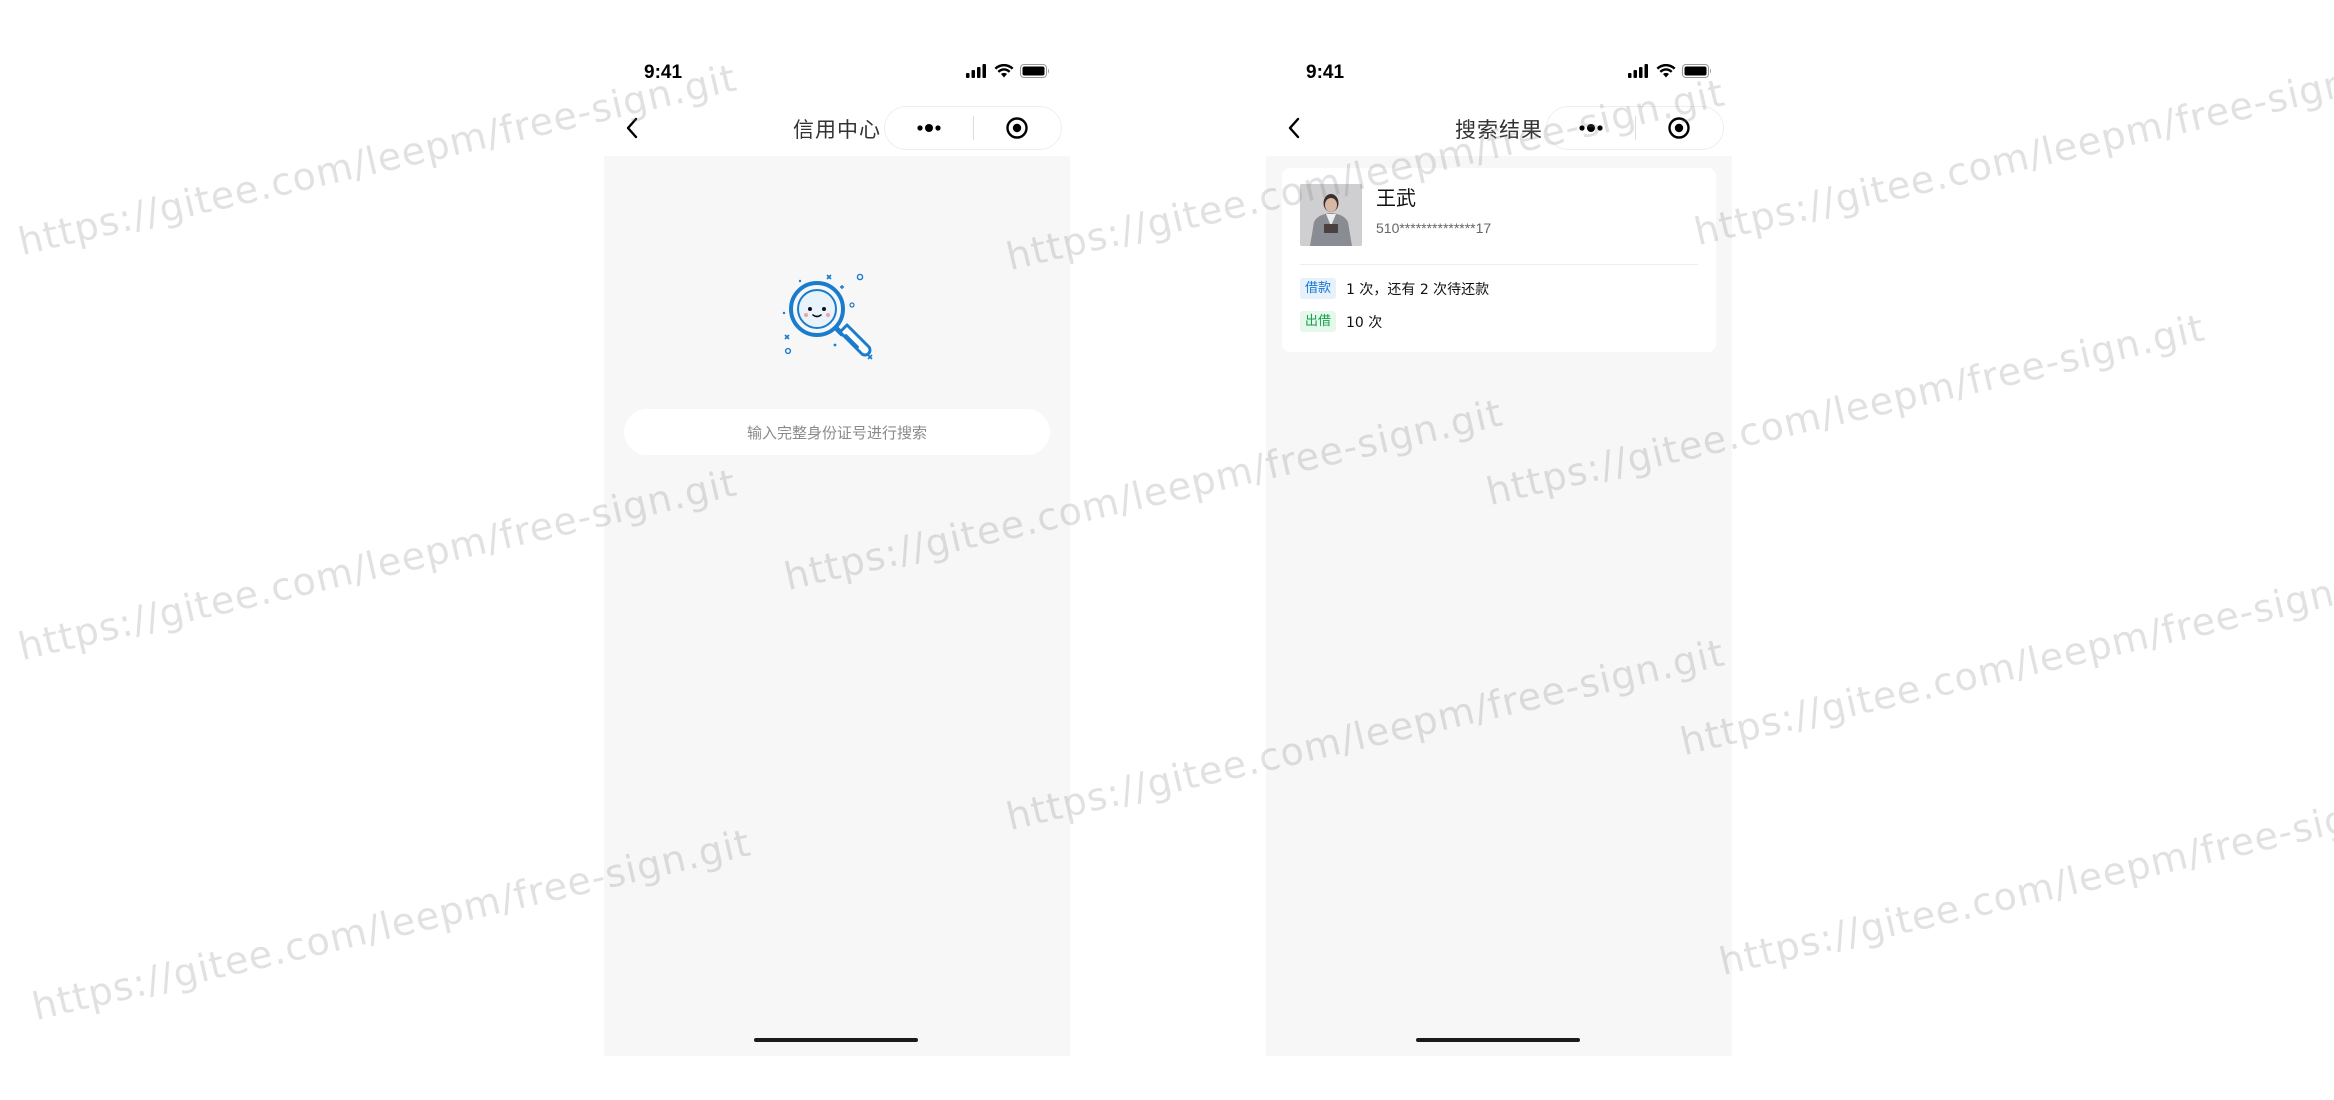 Image resolution: width=2334 pixels, height=1100 pixels. Describe the element at coordinates (1499, 98) in the screenshot. I see `header-area: 9:41 搜索结果` at that location.